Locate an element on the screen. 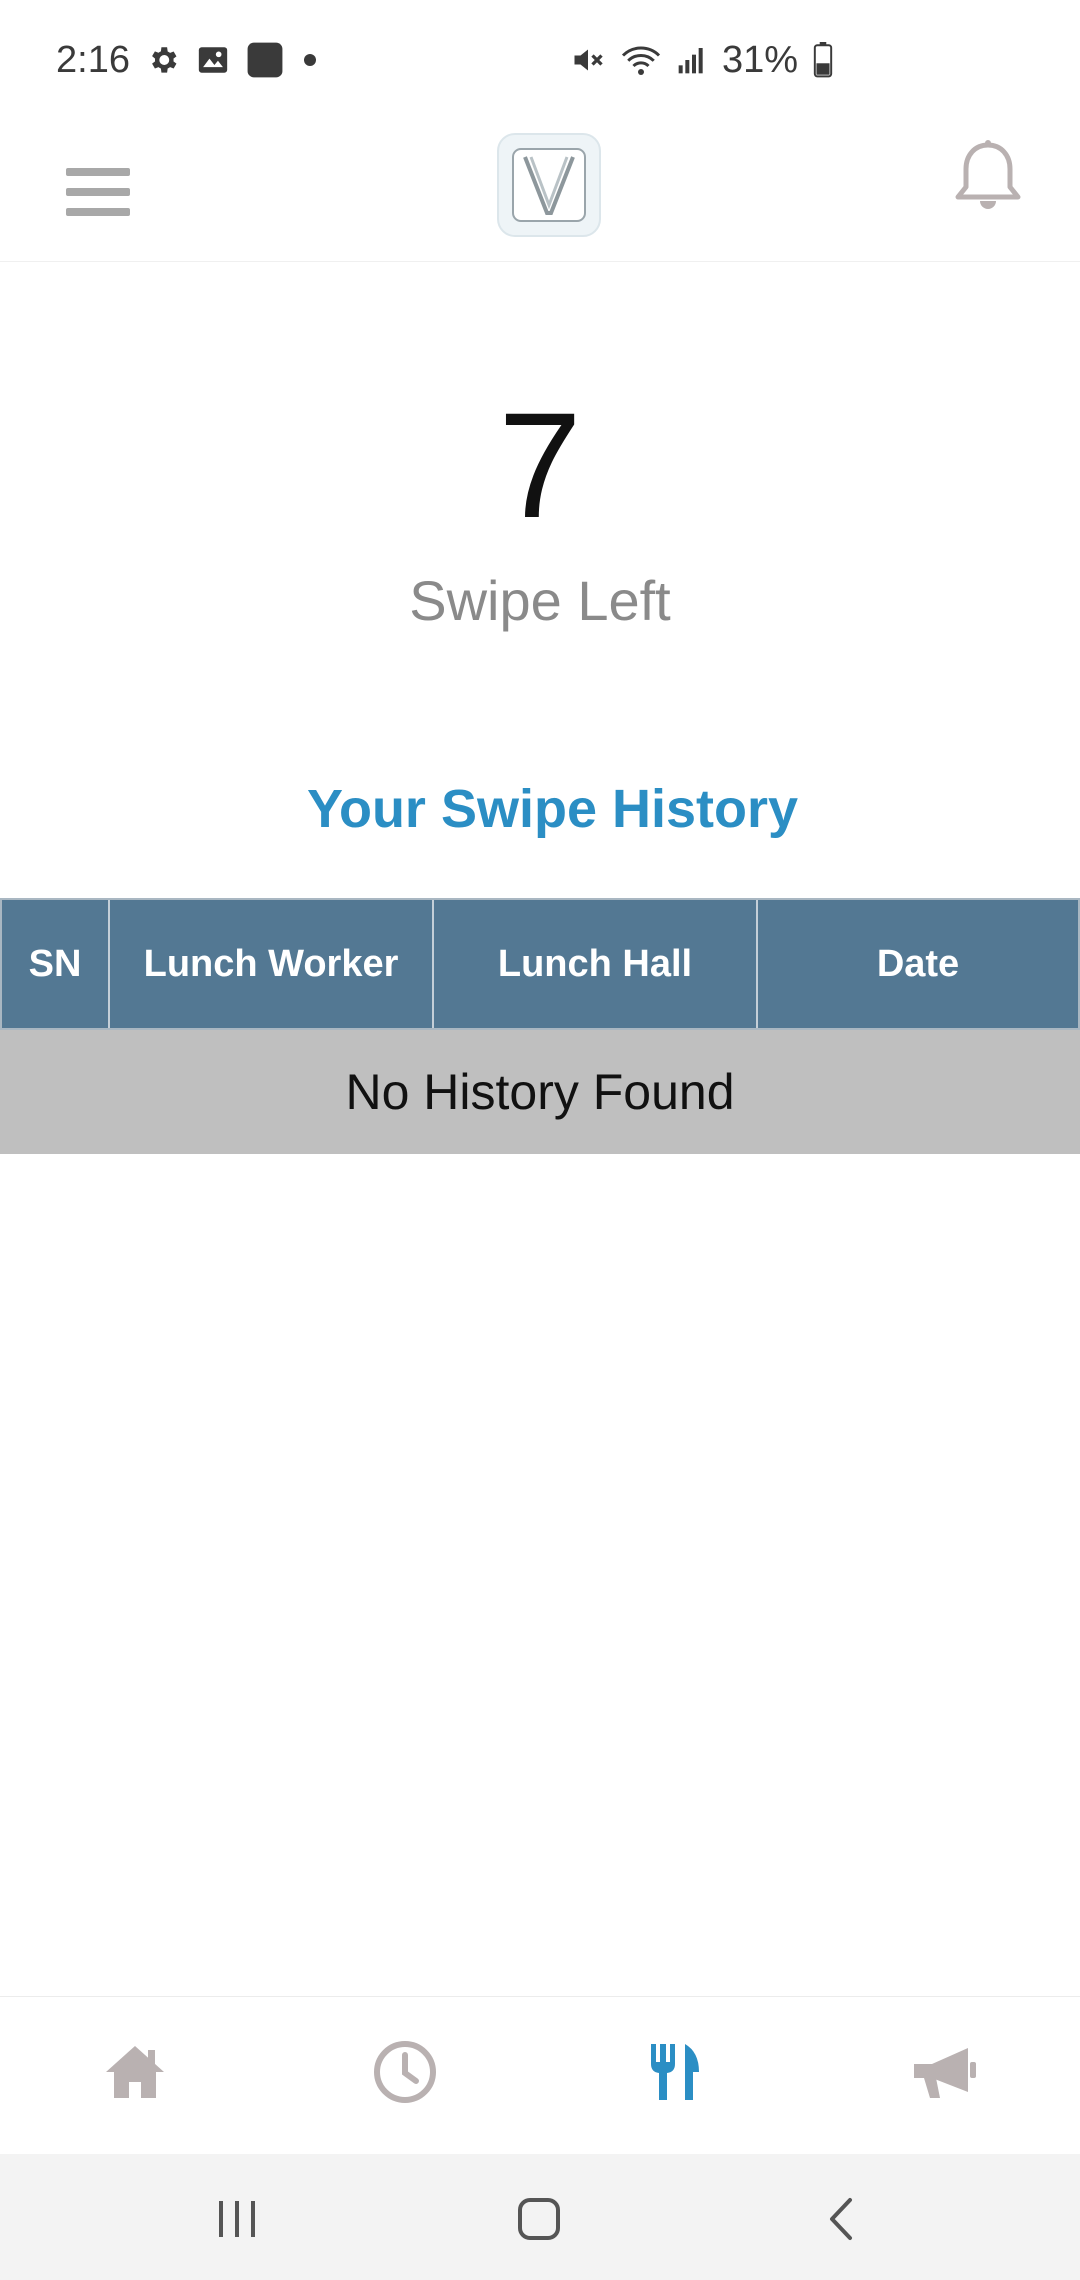 The image size is (1080, 2280). nav-lunch-button is located at coordinates (675, 2072).